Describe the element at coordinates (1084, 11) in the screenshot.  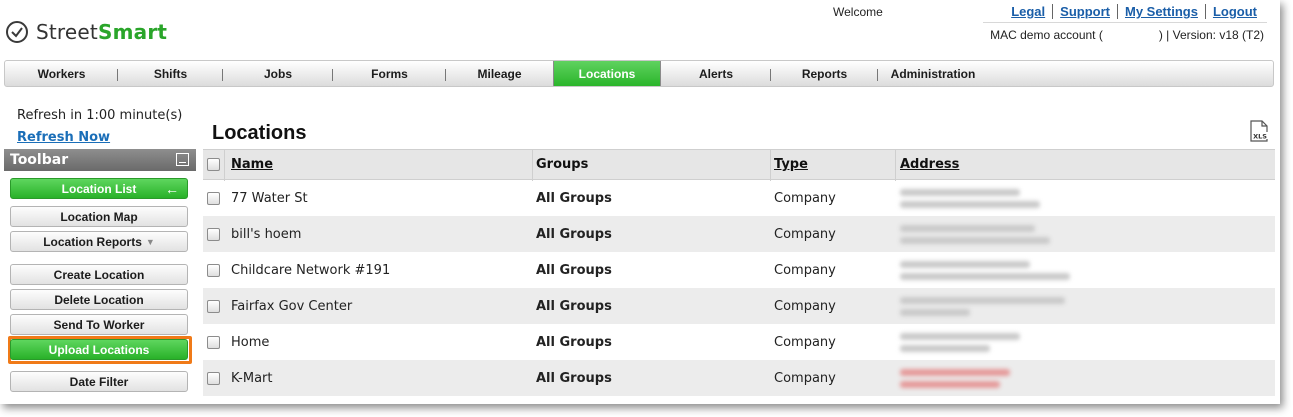
I see `support-link: Support` at that location.